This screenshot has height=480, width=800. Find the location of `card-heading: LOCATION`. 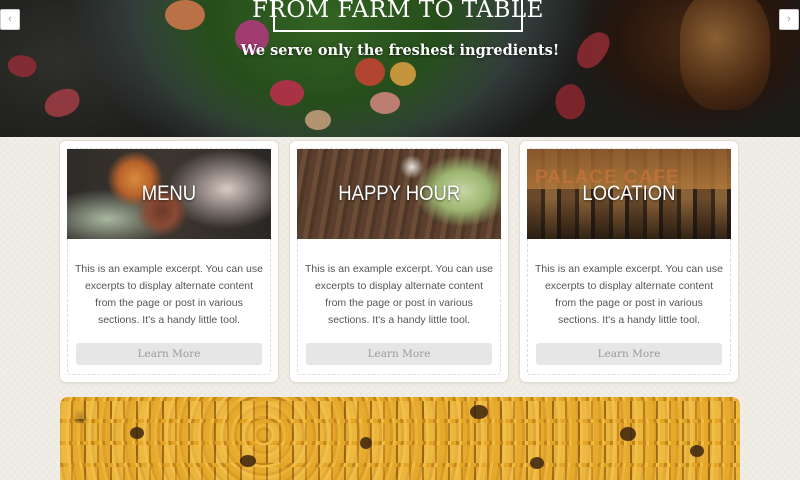

card-heading: LOCATION is located at coordinates (629, 193).